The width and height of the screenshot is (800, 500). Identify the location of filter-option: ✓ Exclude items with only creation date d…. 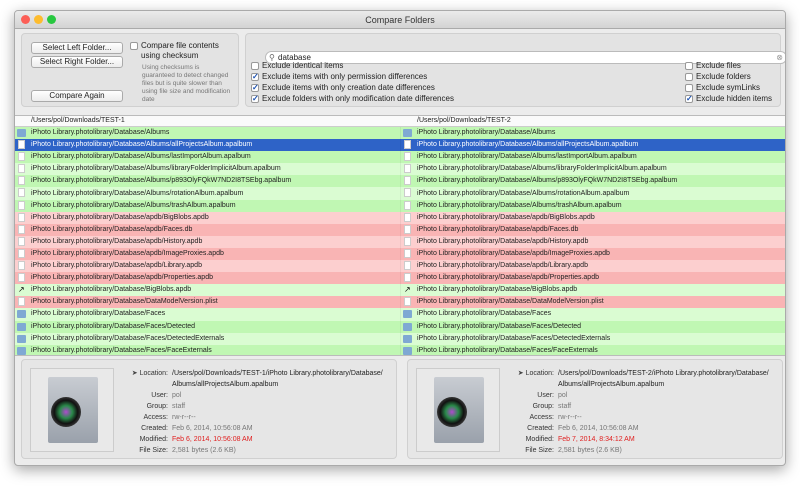
(343, 87).